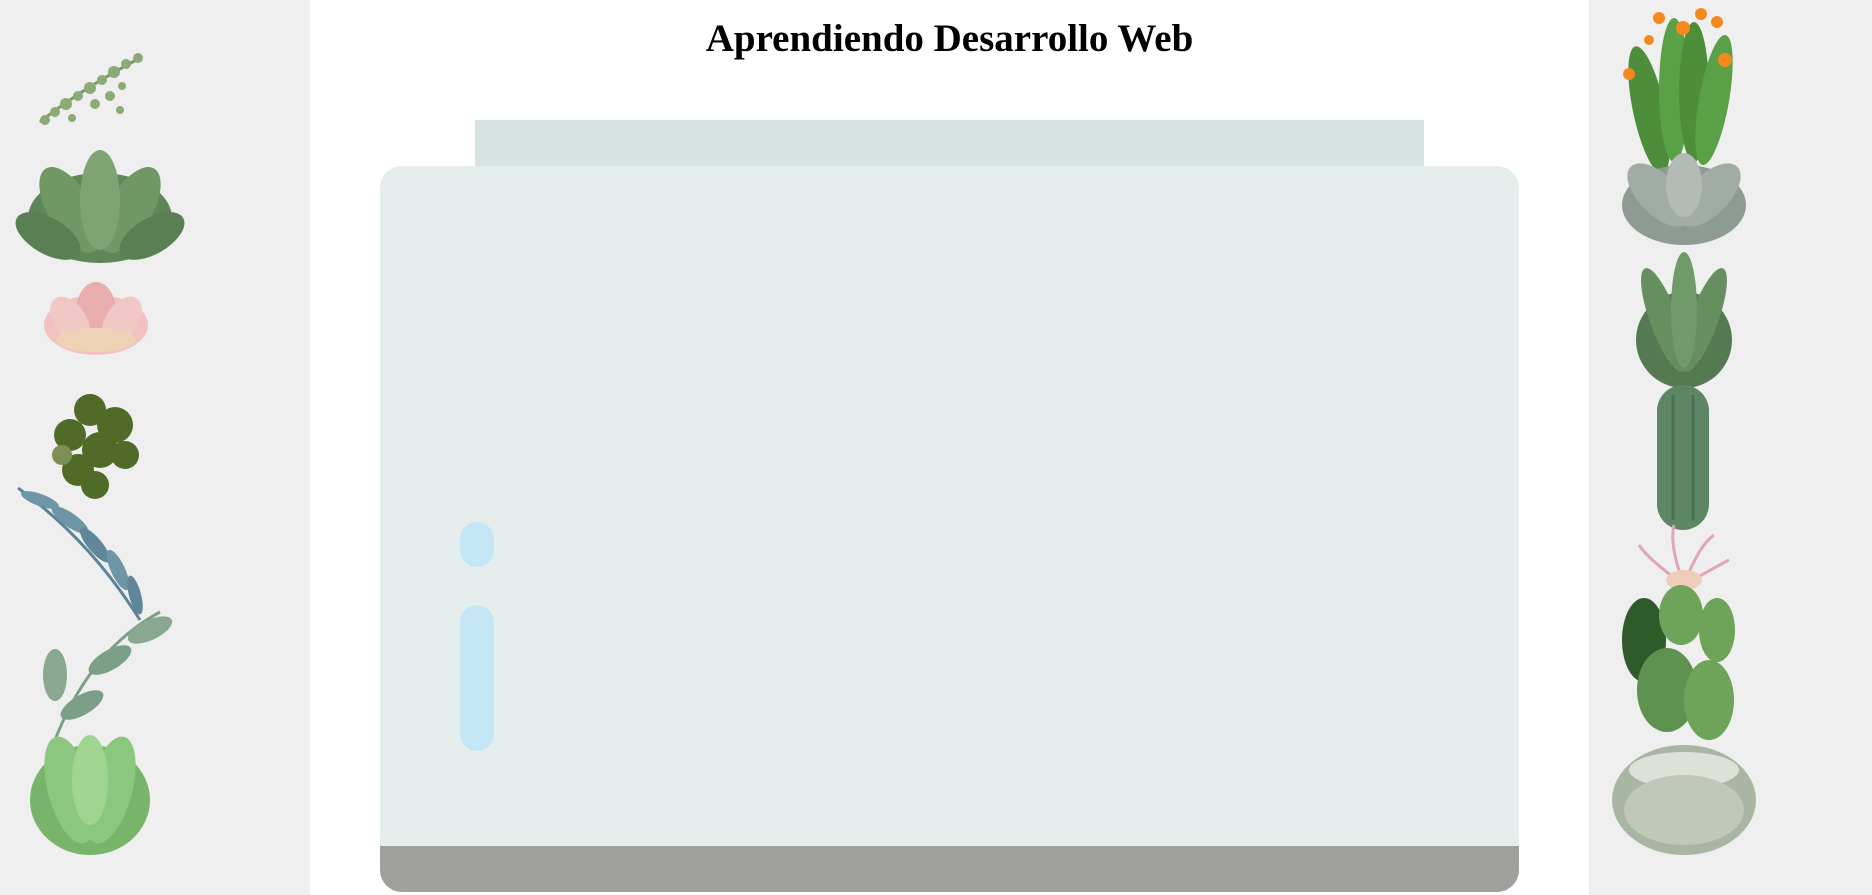 Image resolution: width=1872 pixels, height=895 pixels. I want to click on jar-lid, so click(949, 144).